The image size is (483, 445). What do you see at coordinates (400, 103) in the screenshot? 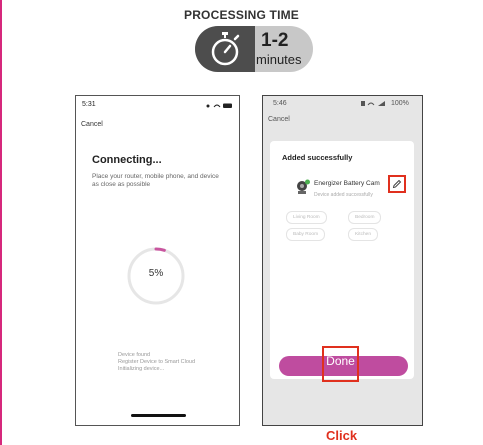
I see `battery-level: 100%` at bounding box center [400, 103].